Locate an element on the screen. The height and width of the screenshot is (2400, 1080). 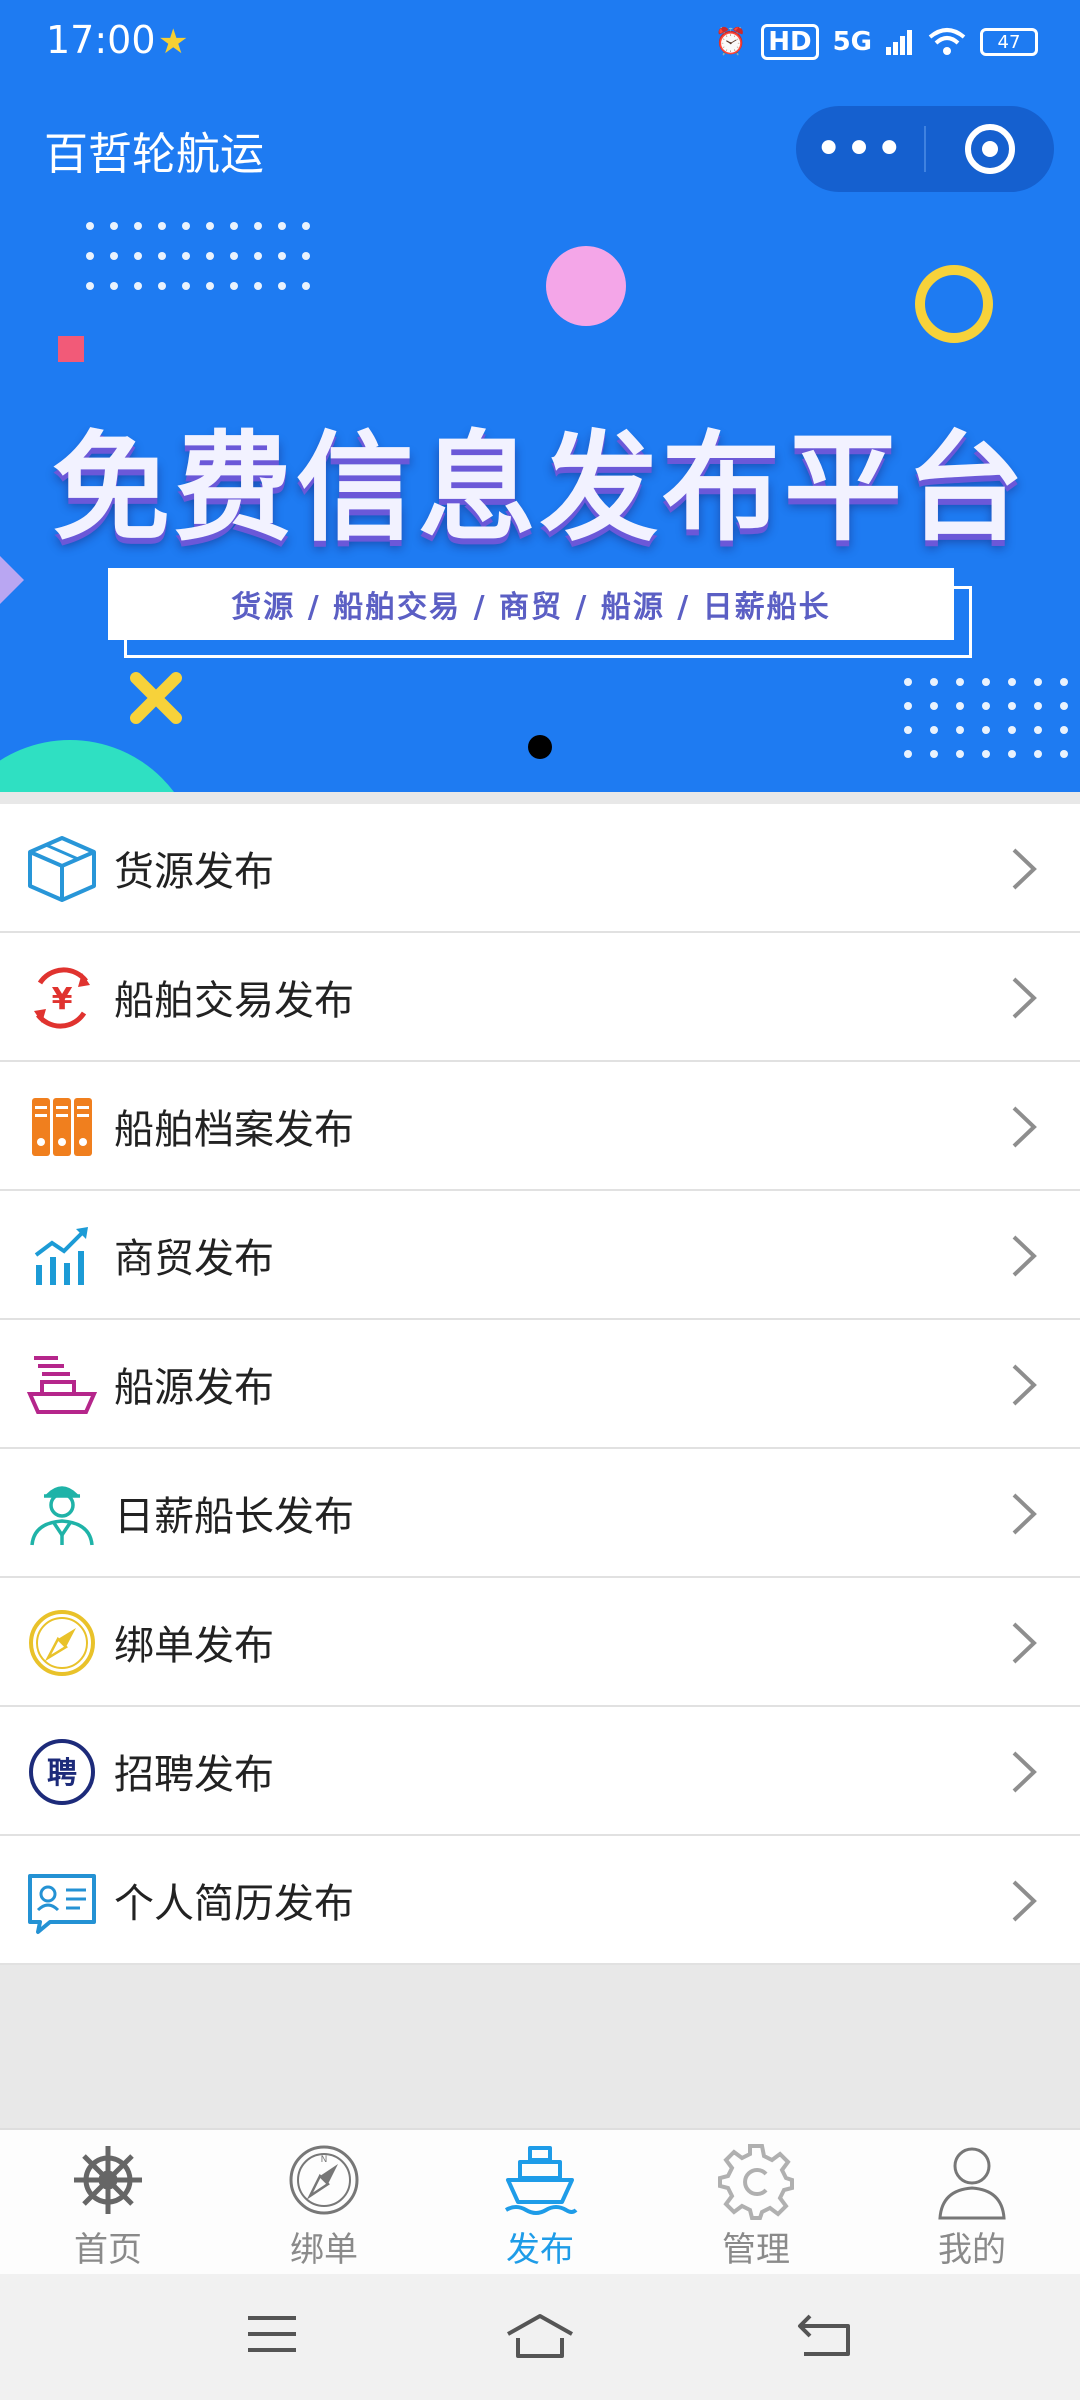
battery-indicator: 47 is located at coordinates (1009, 42).